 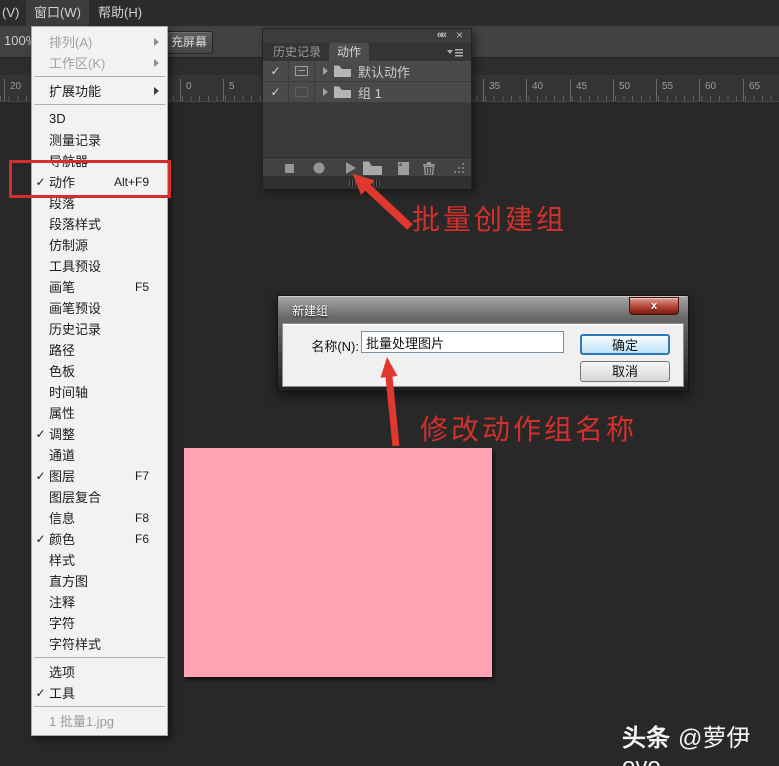 What do you see at coordinates (99, 622) in the screenshot?
I see `menu-item: 字符` at bounding box center [99, 622].